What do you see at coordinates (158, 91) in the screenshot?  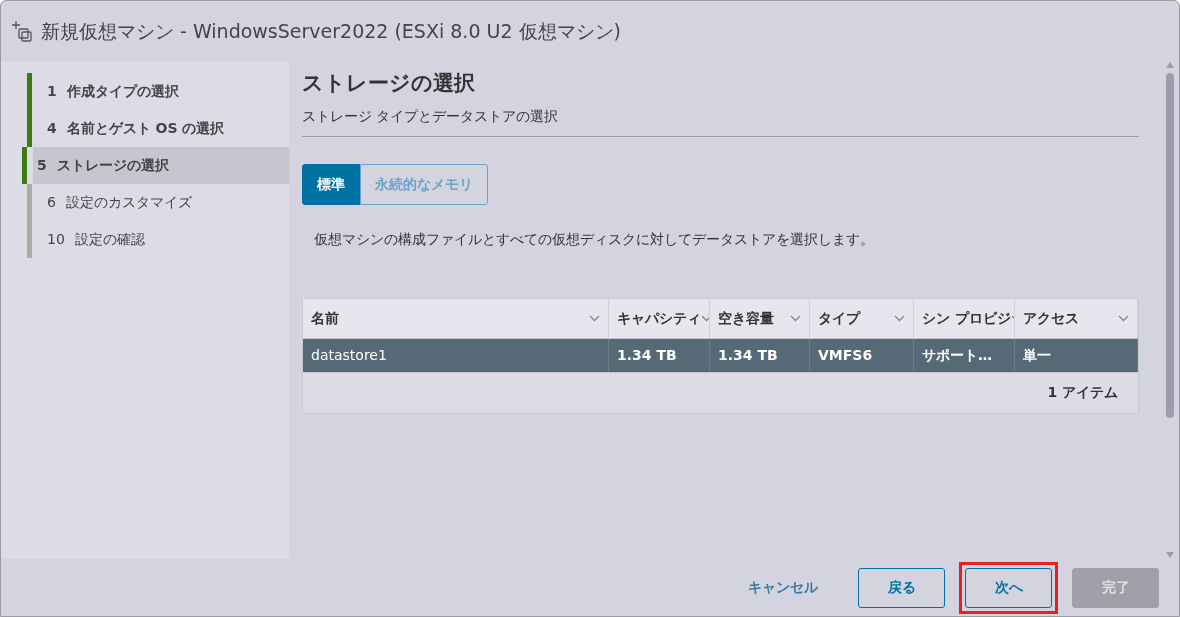 I see `wizard-step: 1 作成タイプの選択` at bounding box center [158, 91].